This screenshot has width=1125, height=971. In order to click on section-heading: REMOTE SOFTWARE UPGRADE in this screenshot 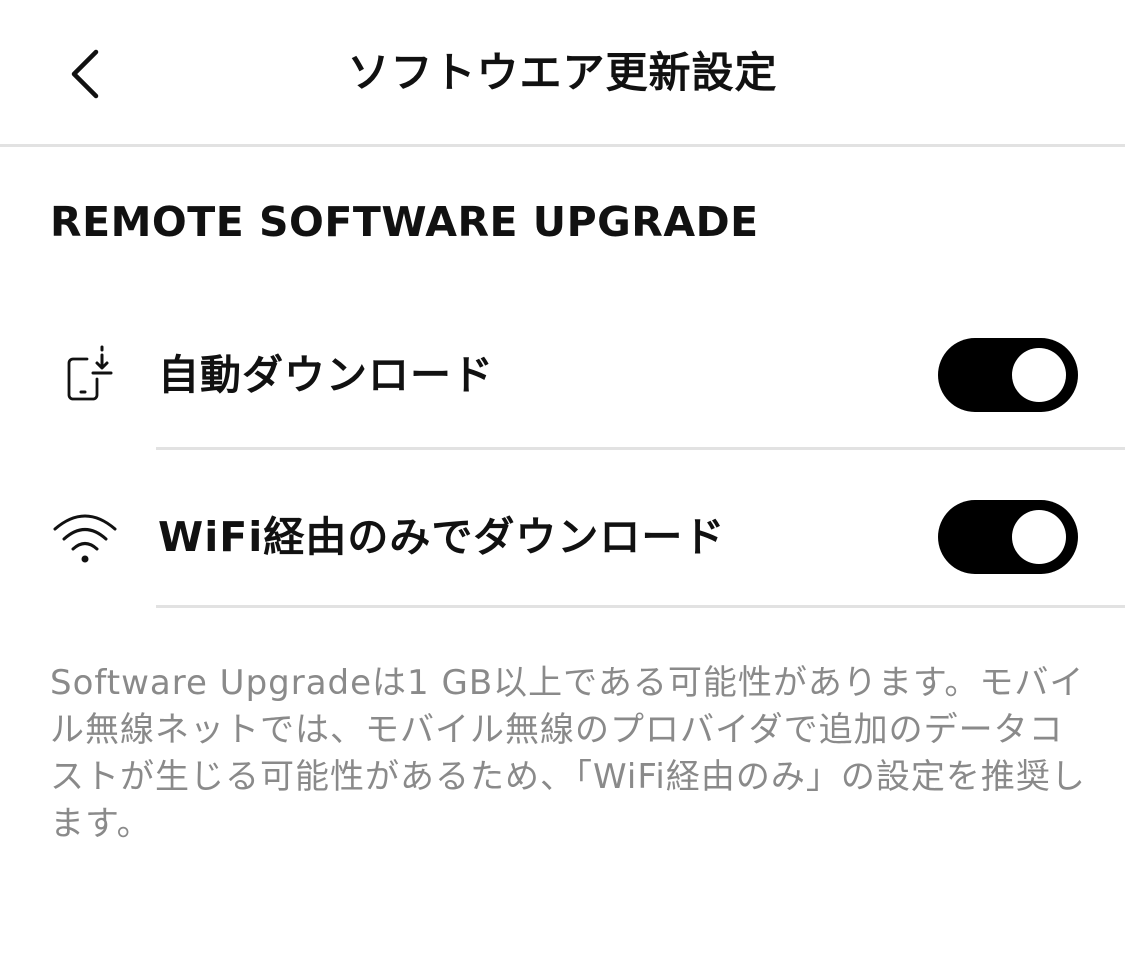, I will do `click(404, 222)`.